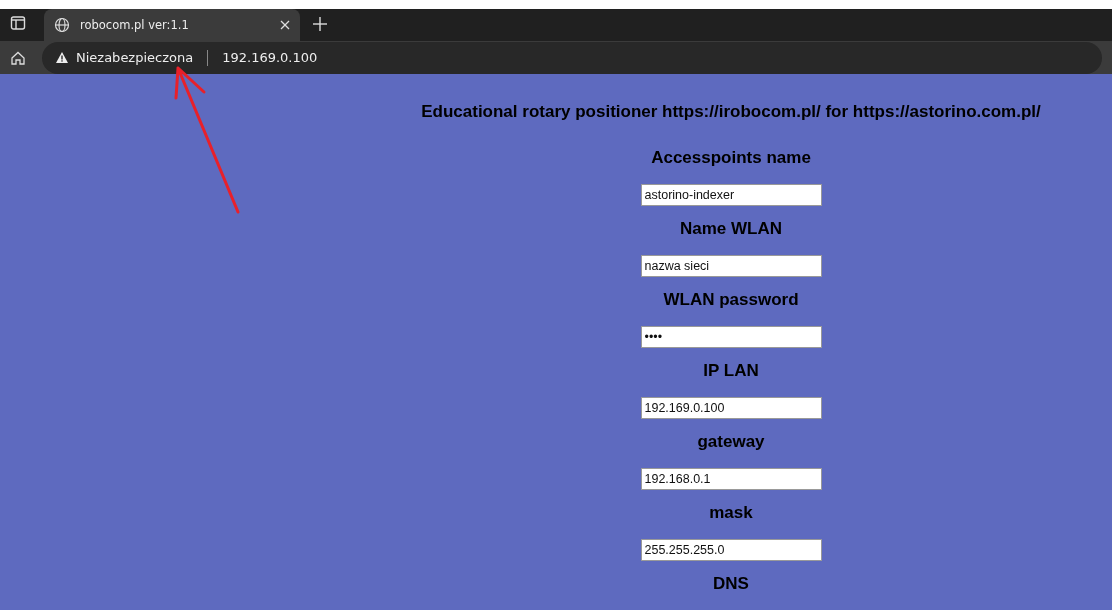  Describe the element at coordinates (731, 229) in the screenshot. I see `field-label: Name WLAN` at that location.